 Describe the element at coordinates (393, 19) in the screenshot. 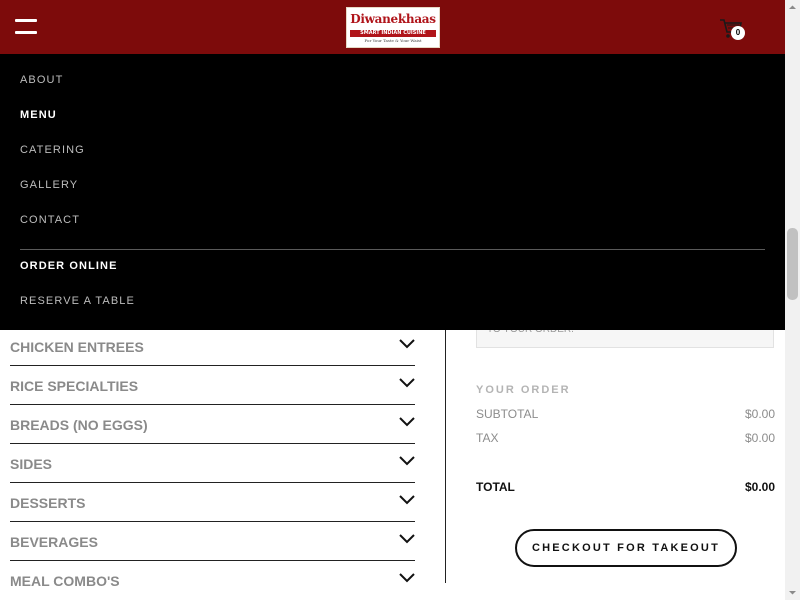

I see `logo-name: Diwanekhaas` at that location.